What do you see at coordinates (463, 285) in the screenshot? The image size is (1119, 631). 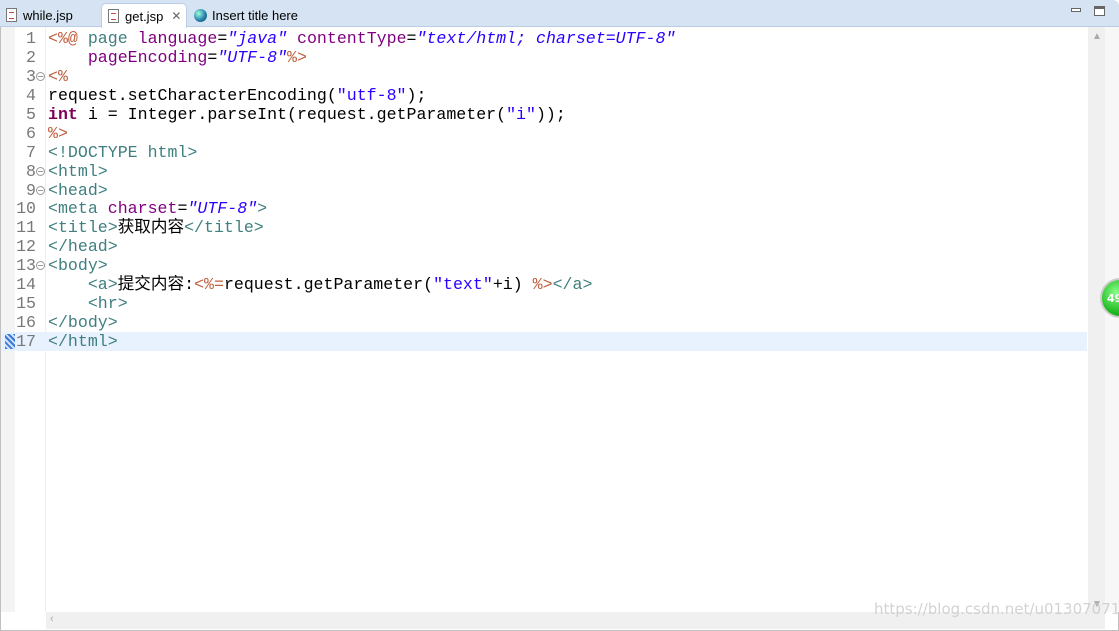 I see `token-str: "text"` at bounding box center [463, 285].